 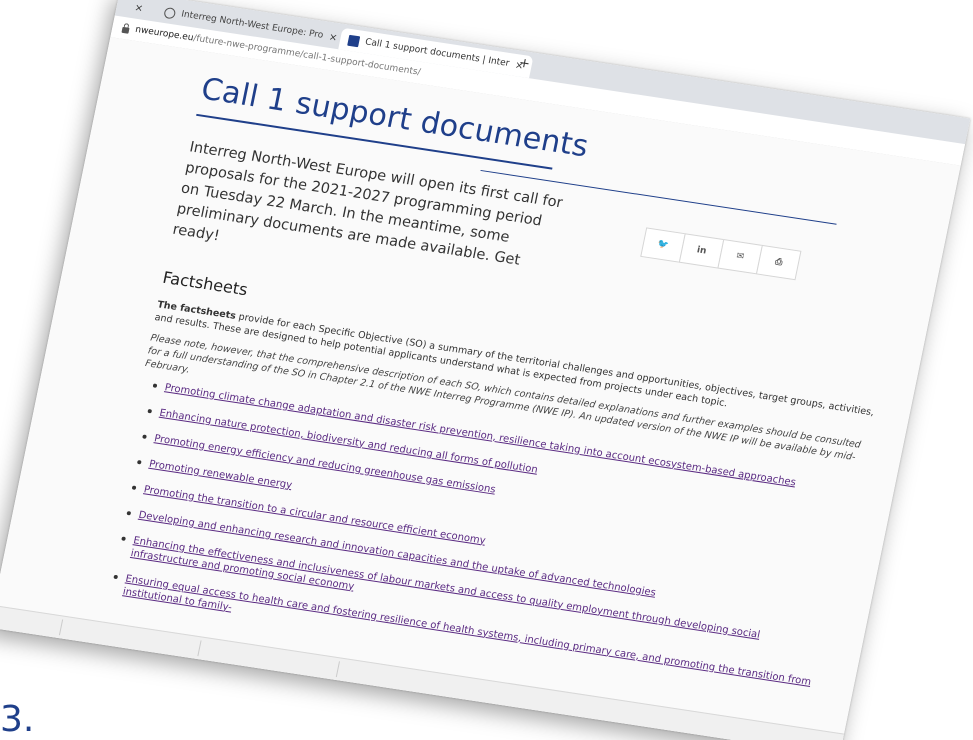 What do you see at coordinates (125, 30) in the screenshot?
I see `lock-icon` at bounding box center [125, 30].